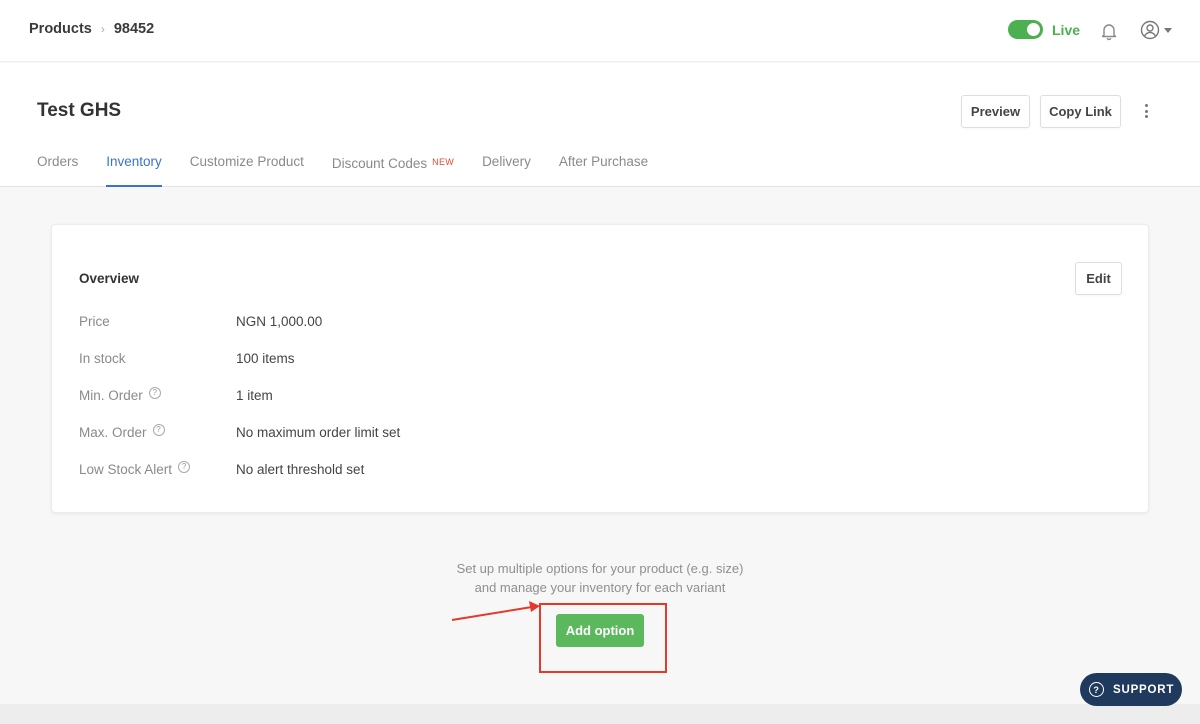 This screenshot has height=724, width=1200. Describe the element at coordinates (1146, 111) in the screenshot. I see `kebab-icon` at that location.